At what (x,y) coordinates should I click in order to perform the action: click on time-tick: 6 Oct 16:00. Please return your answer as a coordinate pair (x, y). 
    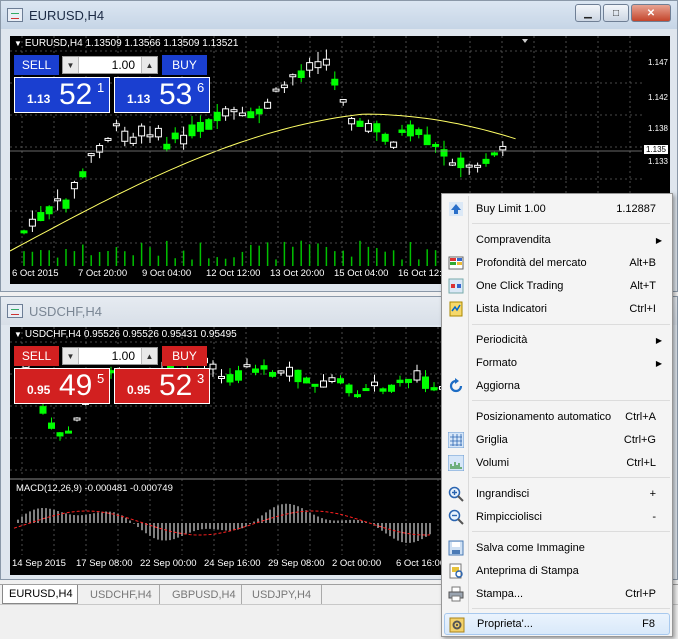
    Looking at the image, I should click on (421, 563).